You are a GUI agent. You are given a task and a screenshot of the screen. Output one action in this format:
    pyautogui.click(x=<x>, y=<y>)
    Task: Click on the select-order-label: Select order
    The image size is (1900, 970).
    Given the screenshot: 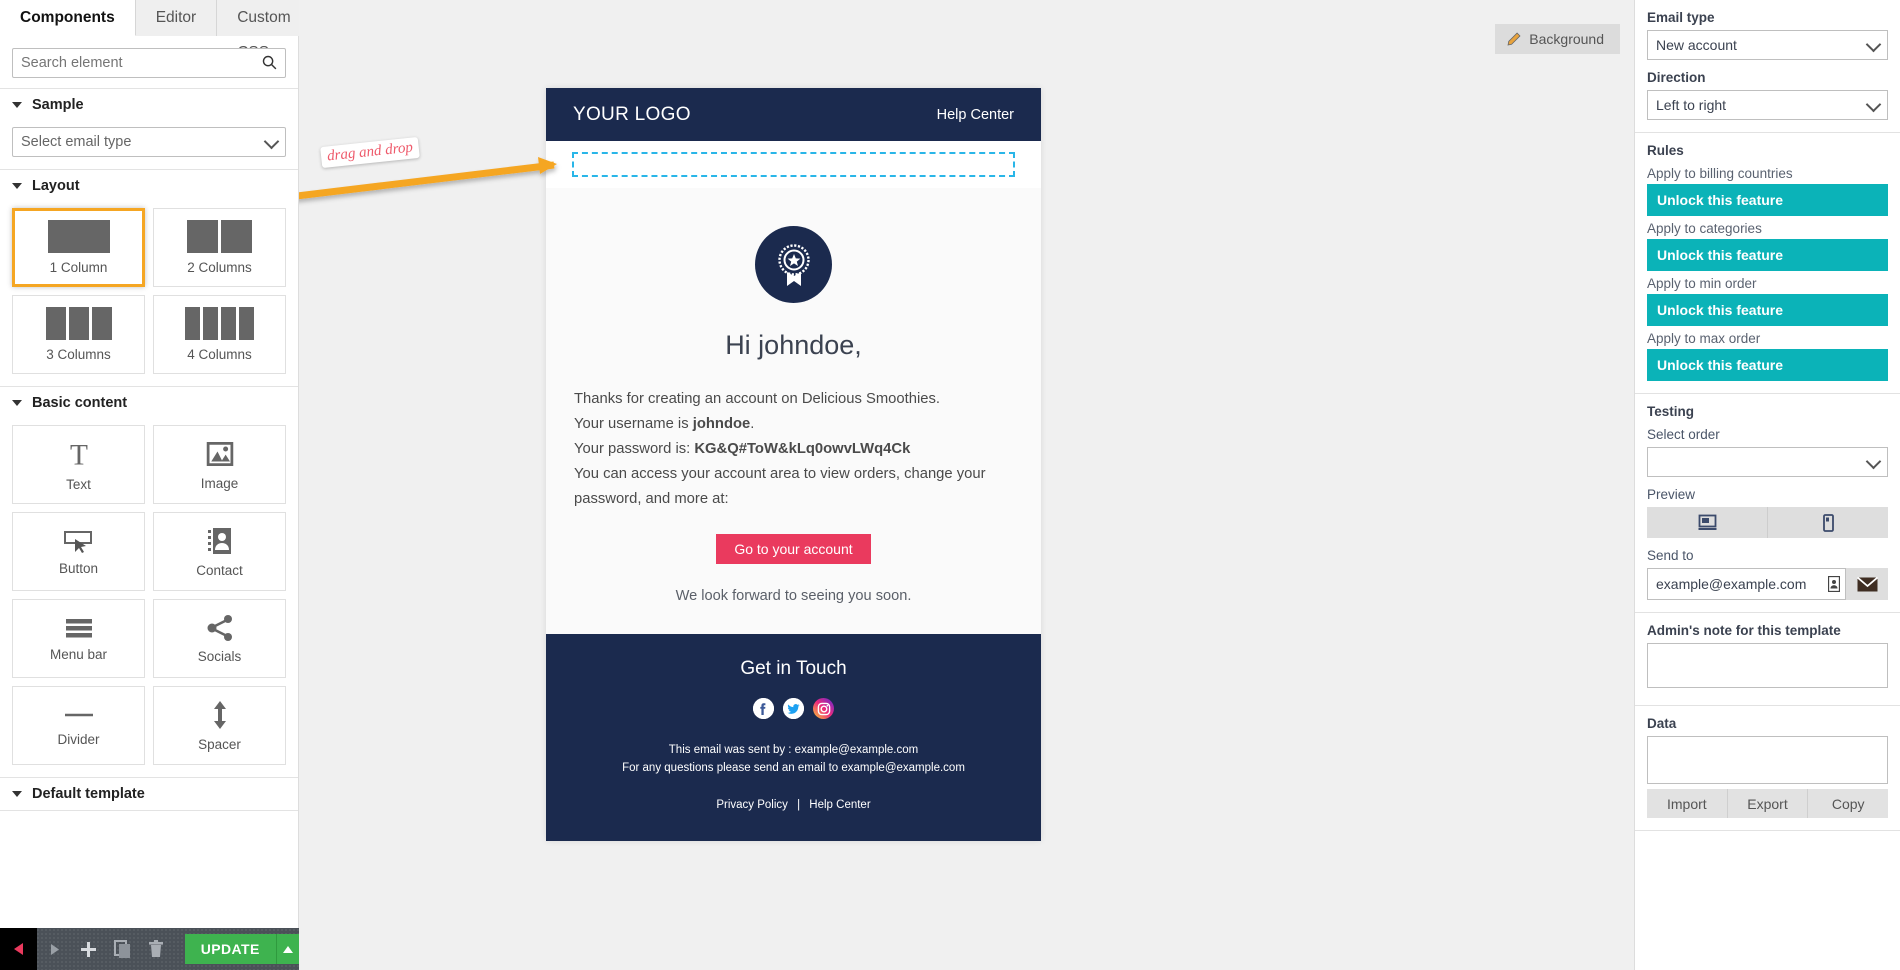 What is the action you would take?
    pyautogui.click(x=1683, y=434)
    